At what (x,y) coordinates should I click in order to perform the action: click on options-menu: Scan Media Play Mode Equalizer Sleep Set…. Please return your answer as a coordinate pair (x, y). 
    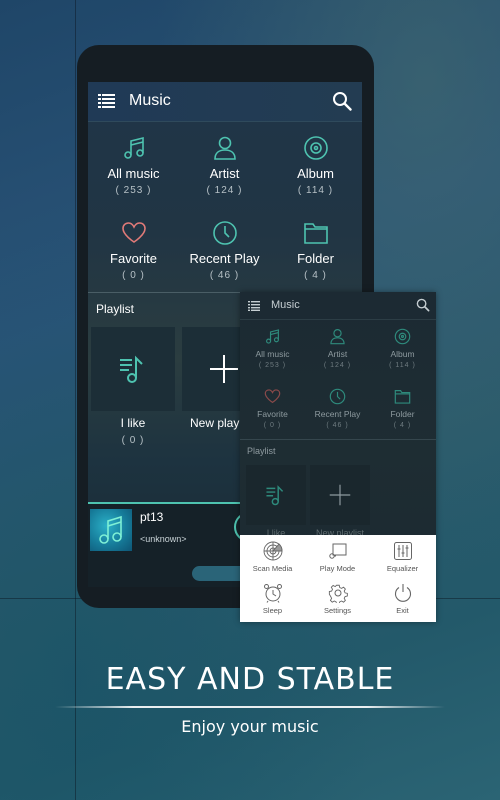
    Looking at the image, I should click on (338, 578).